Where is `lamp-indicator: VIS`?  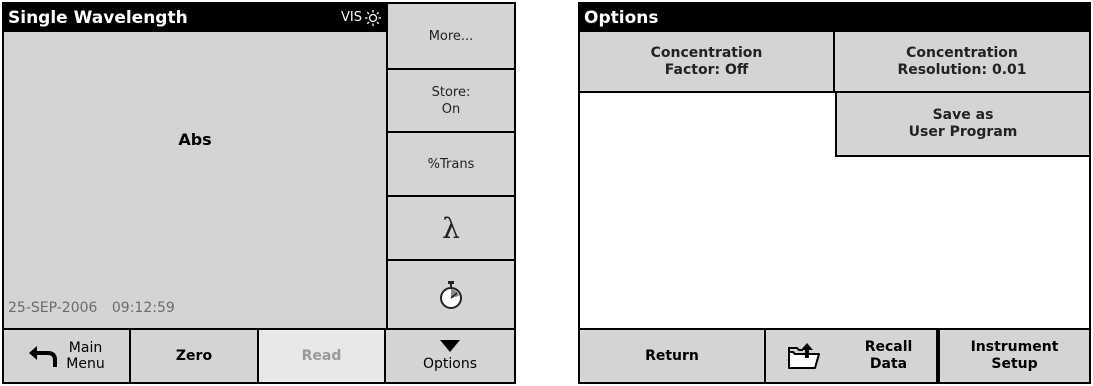 lamp-indicator: VIS is located at coordinates (361, 18).